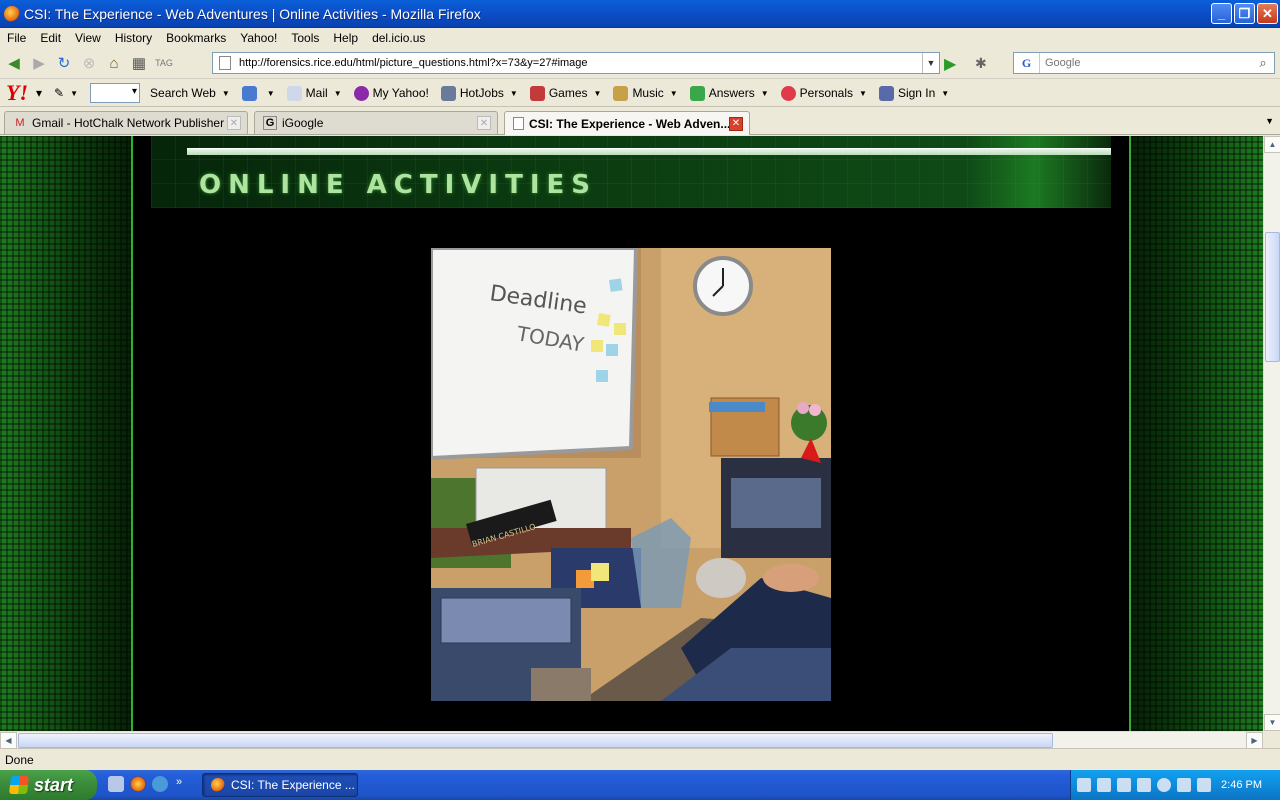  What do you see at coordinates (640, 759) in the screenshot?
I see `status-bar: Done` at bounding box center [640, 759].